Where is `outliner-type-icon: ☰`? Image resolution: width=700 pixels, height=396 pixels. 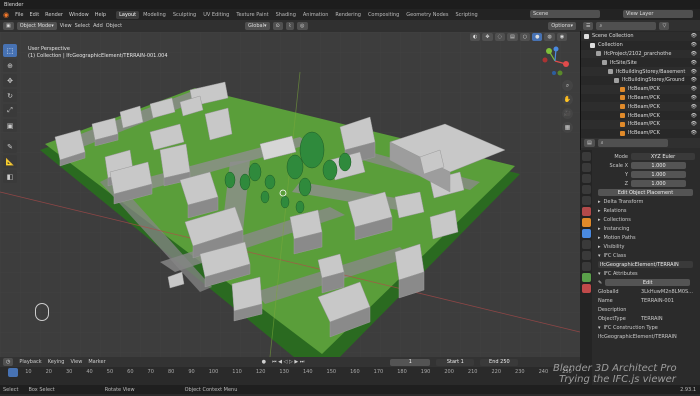
outliner-type-icon: ☰ is located at coordinates (588, 25).